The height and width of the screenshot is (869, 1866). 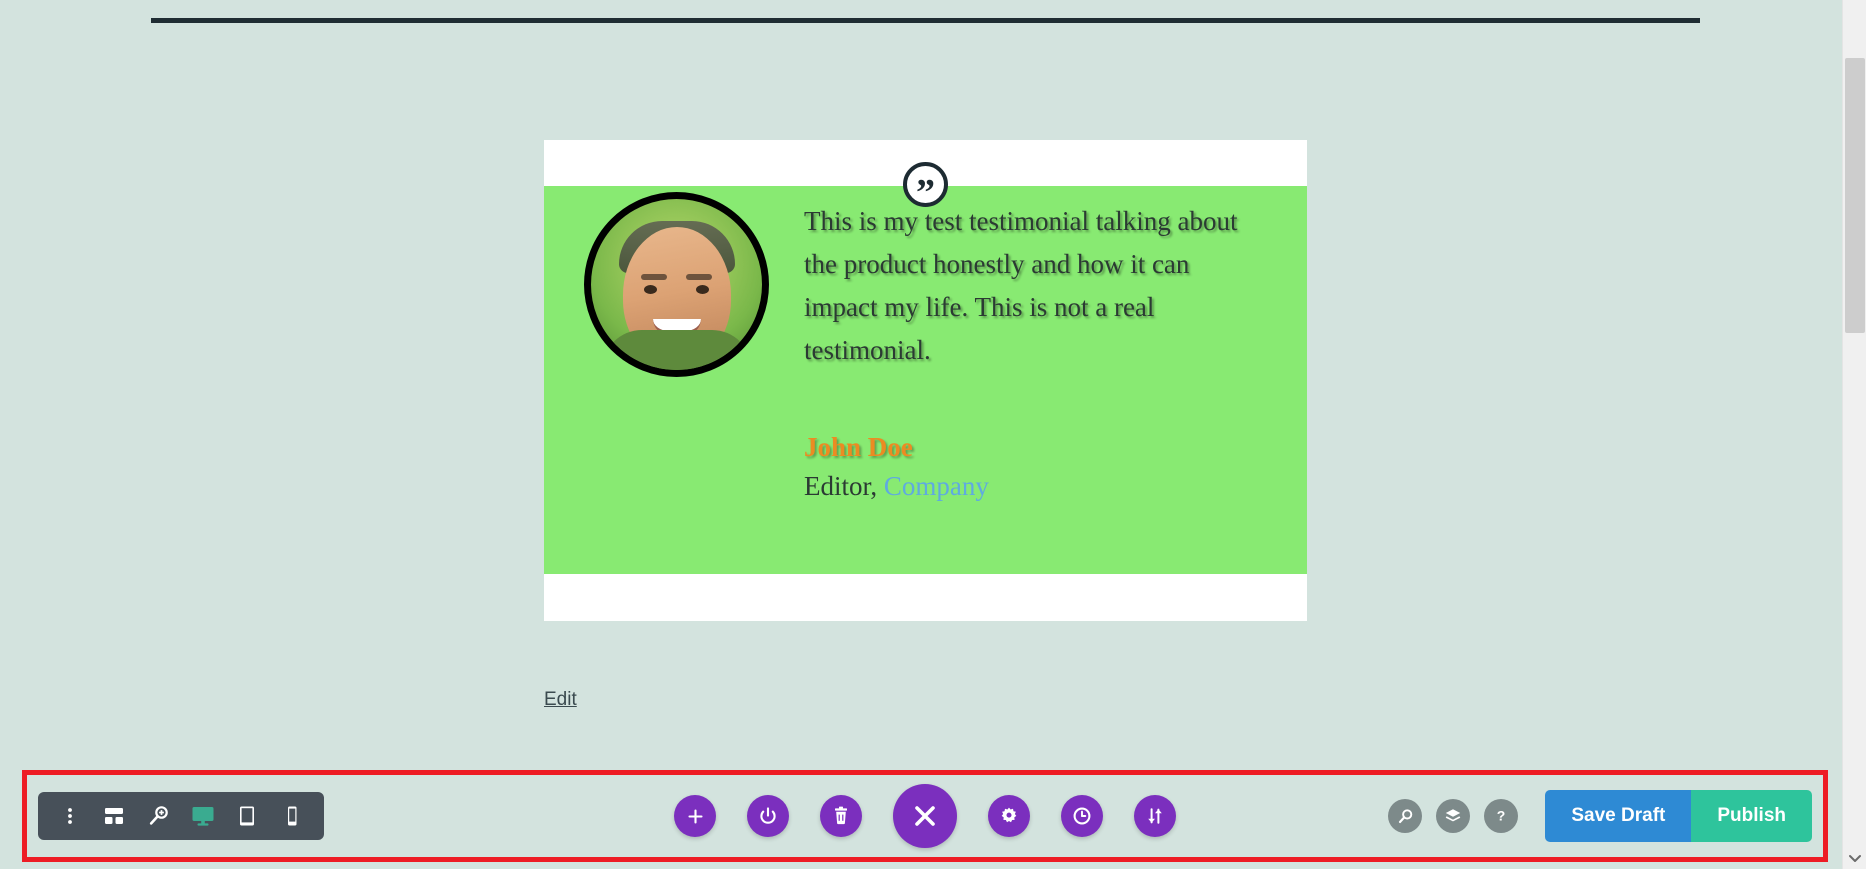 I want to click on testimonial-author-meta: Editor, Company, so click(x=896, y=486).